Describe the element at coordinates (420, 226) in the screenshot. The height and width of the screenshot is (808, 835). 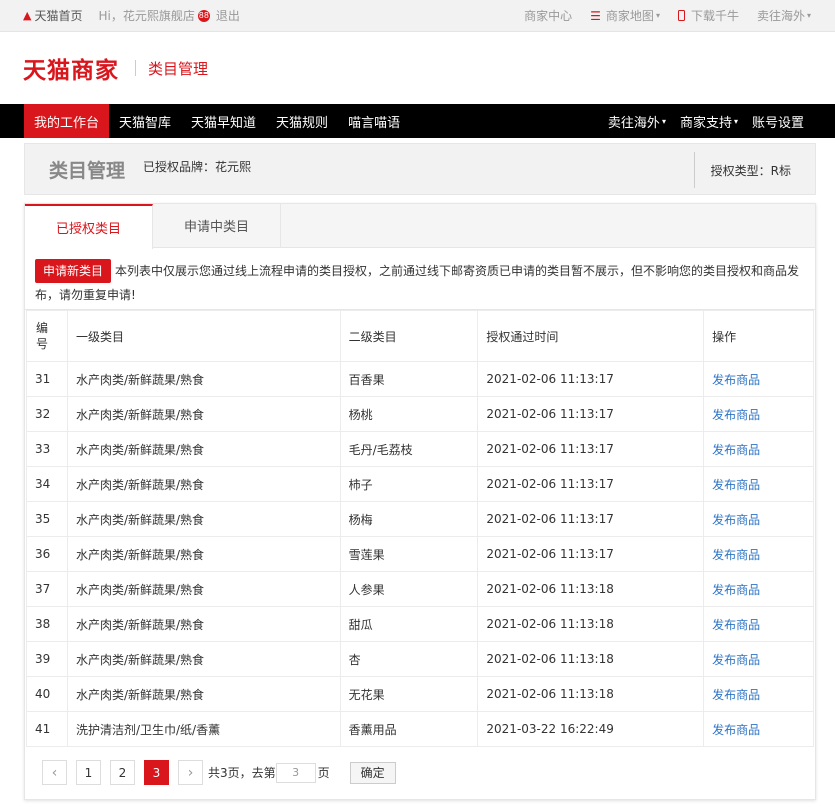
I see `tab-bar: 已授权类目 申请中类目` at that location.